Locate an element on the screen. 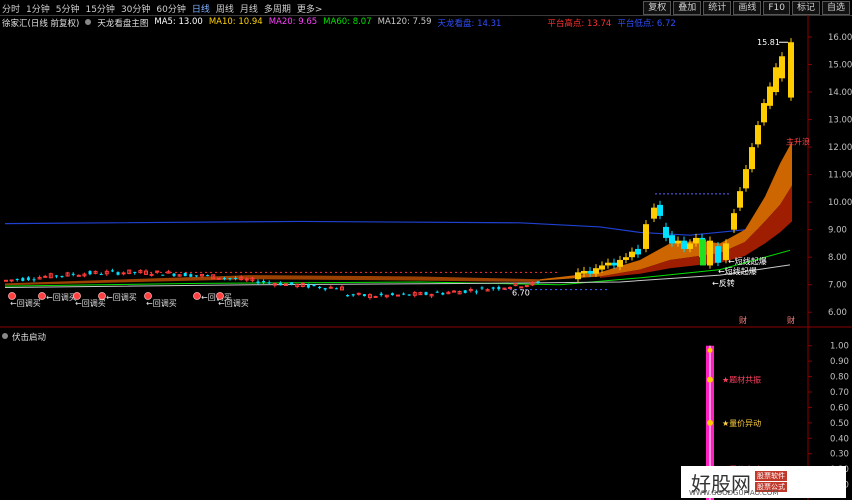 Image resolution: width=852 pixels, height=500 pixels. y-tick-label: 8.00 is located at coordinates (837, 258).